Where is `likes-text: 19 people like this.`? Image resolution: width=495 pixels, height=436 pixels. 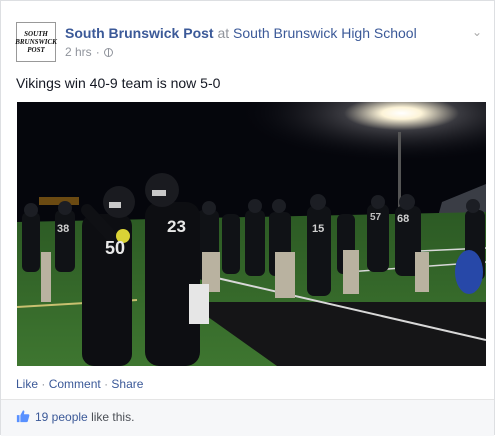
likes-text: 19 people like this. is located at coordinates (84, 417).